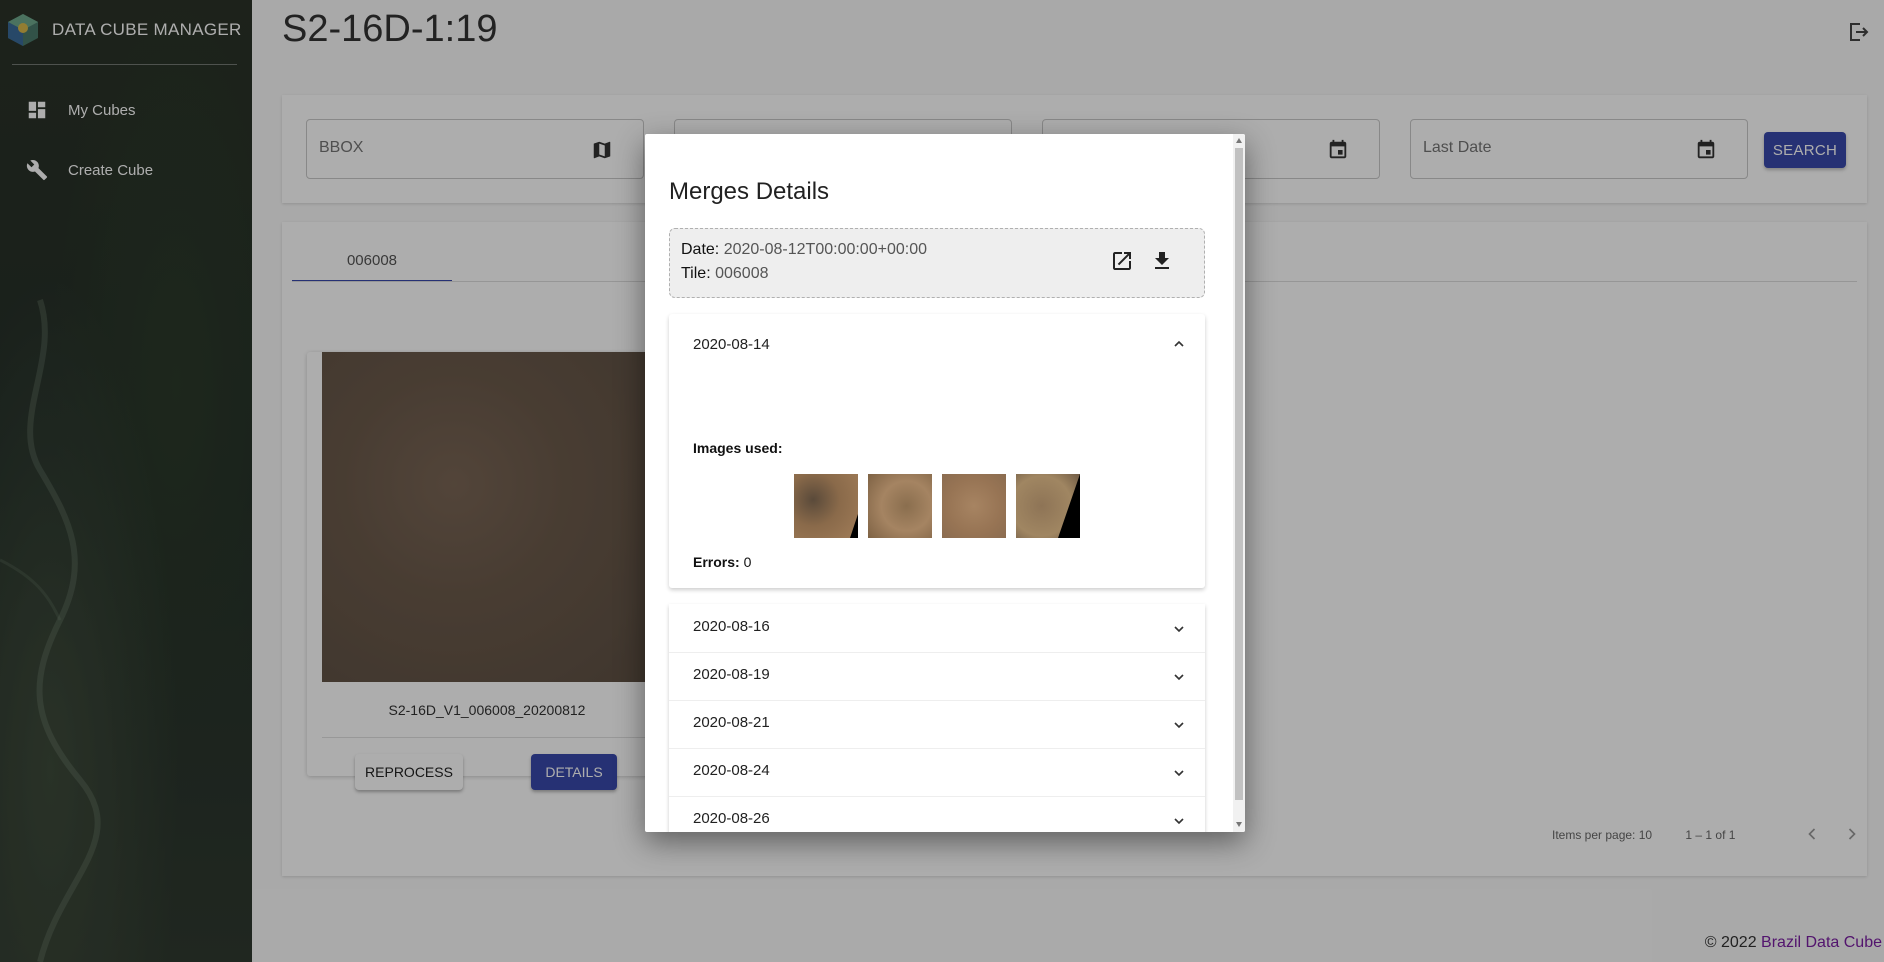  Describe the element at coordinates (937, 676) in the screenshot. I see `expansion-panel-header: 2020-08-19` at that location.